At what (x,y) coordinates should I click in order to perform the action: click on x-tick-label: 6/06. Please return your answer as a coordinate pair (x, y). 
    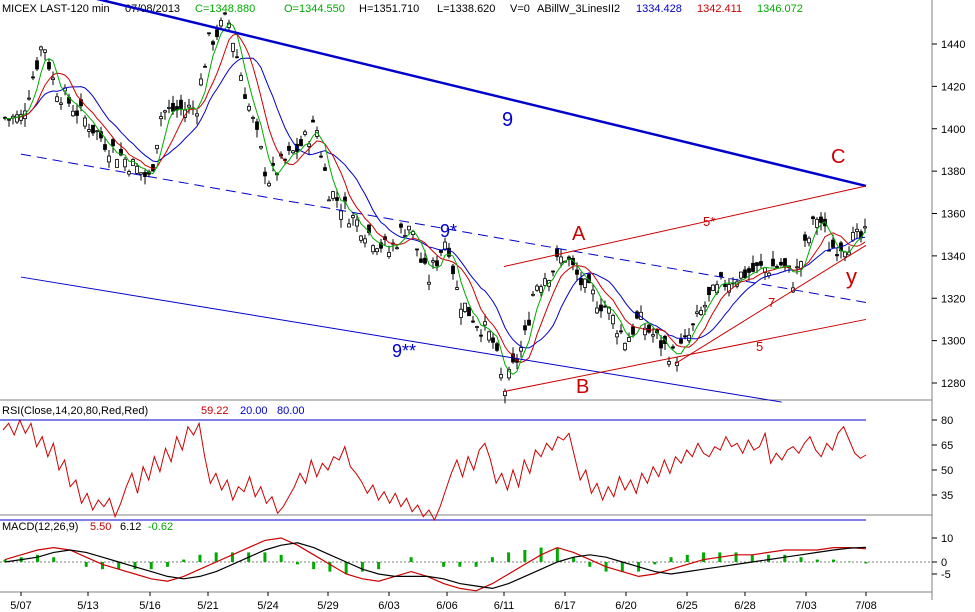
    Looking at the image, I should click on (446, 606).